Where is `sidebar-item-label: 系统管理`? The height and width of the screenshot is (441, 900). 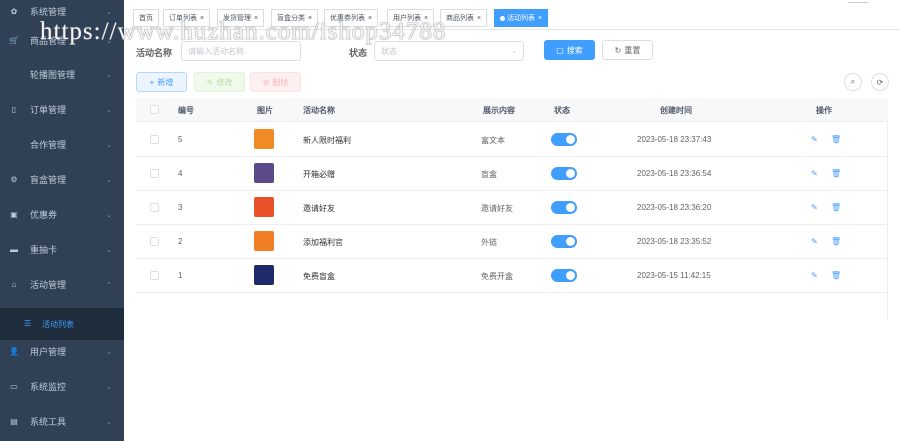 sidebar-item-label: 系统管理 is located at coordinates (48, 12).